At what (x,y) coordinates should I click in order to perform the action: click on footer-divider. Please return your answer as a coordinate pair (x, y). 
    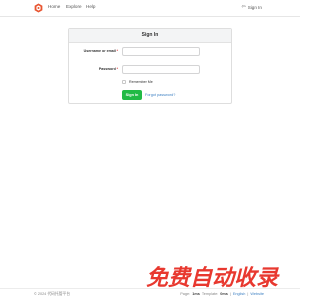
    Looking at the image, I should click on (150, 288).